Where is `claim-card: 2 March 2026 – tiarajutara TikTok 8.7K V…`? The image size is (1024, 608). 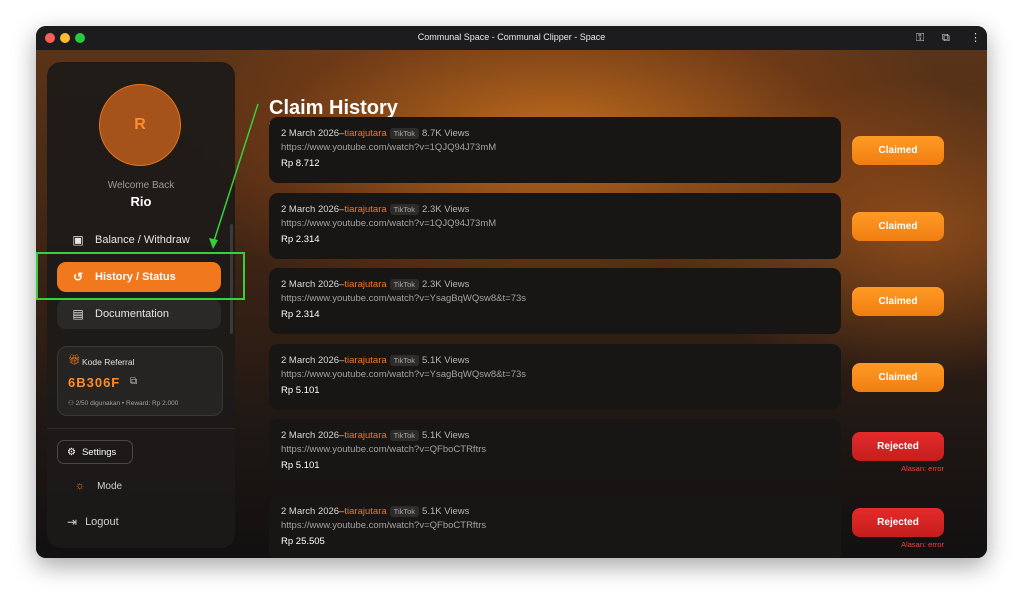 claim-card: 2 March 2026 – tiarajutara TikTok 8.7K V… is located at coordinates (555, 150).